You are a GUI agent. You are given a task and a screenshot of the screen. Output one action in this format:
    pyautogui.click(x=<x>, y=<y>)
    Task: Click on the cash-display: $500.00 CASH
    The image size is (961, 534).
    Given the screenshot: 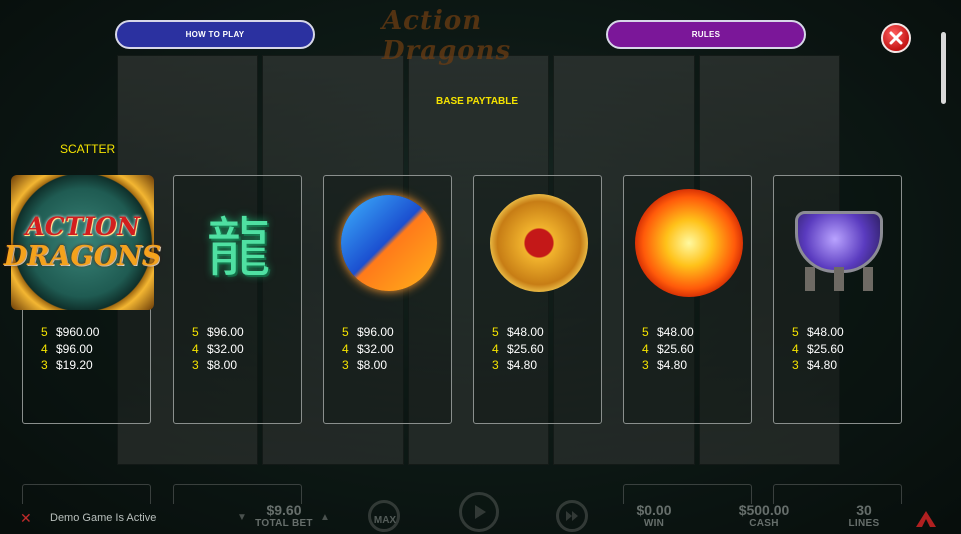 What is the action you would take?
    pyautogui.click(x=764, y=515)
    